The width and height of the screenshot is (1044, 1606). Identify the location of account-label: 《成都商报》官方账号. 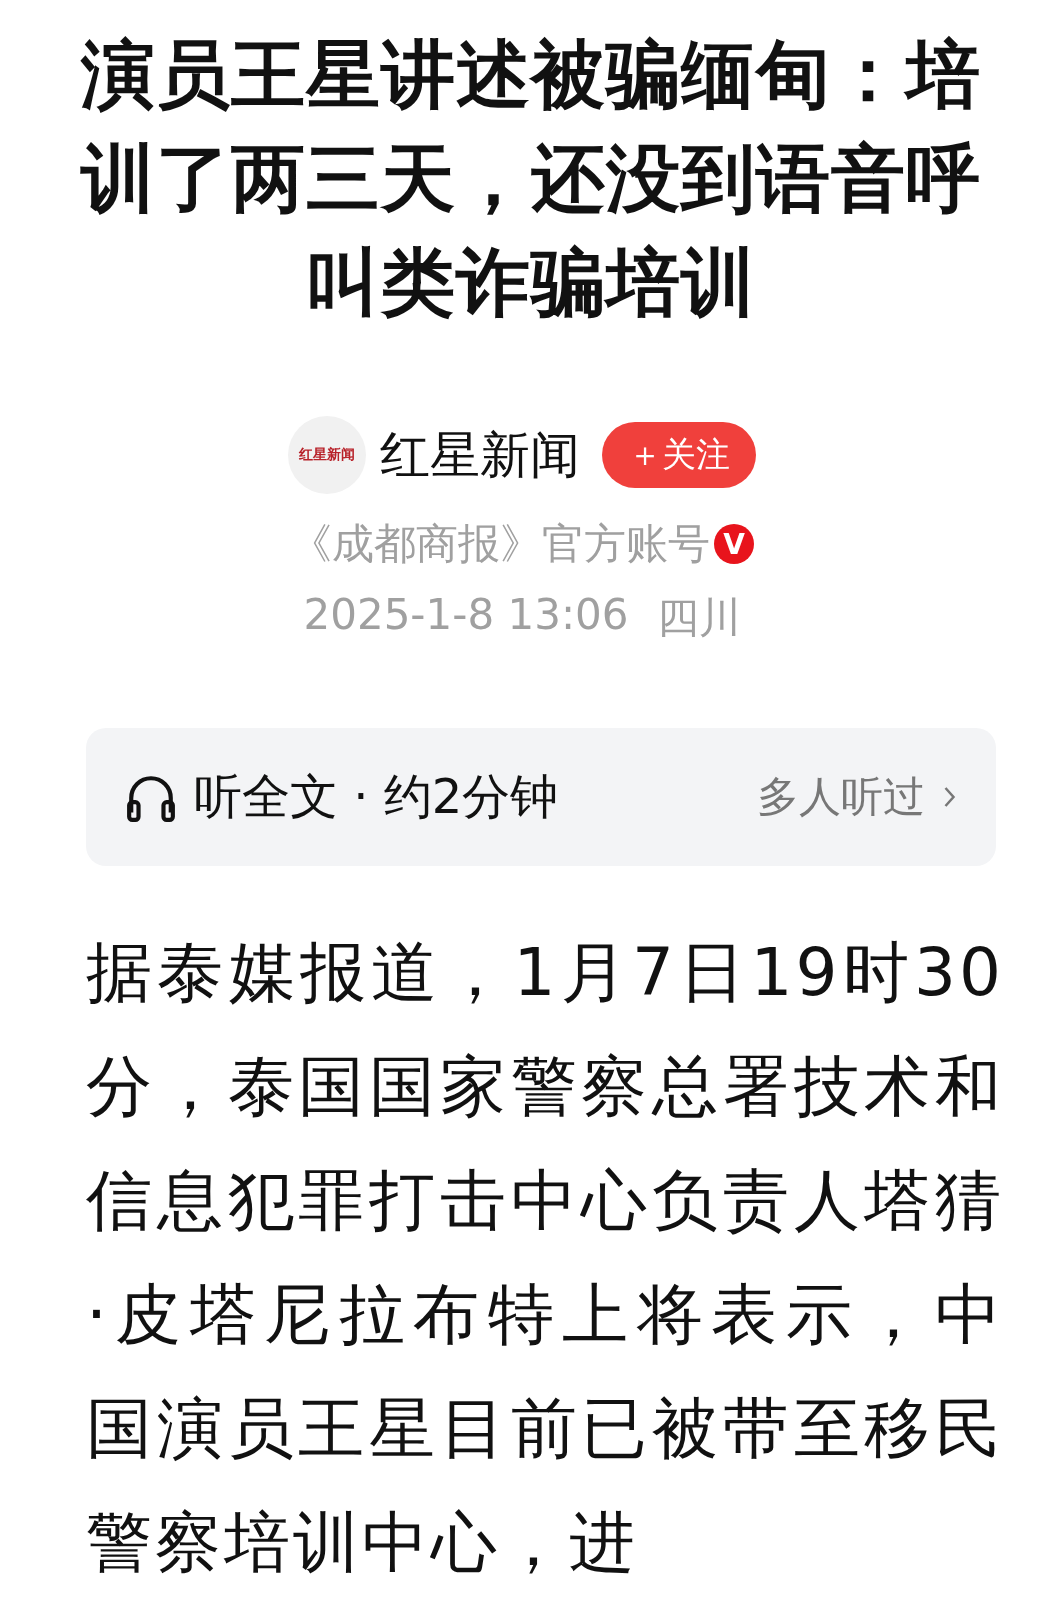
(500, 544).